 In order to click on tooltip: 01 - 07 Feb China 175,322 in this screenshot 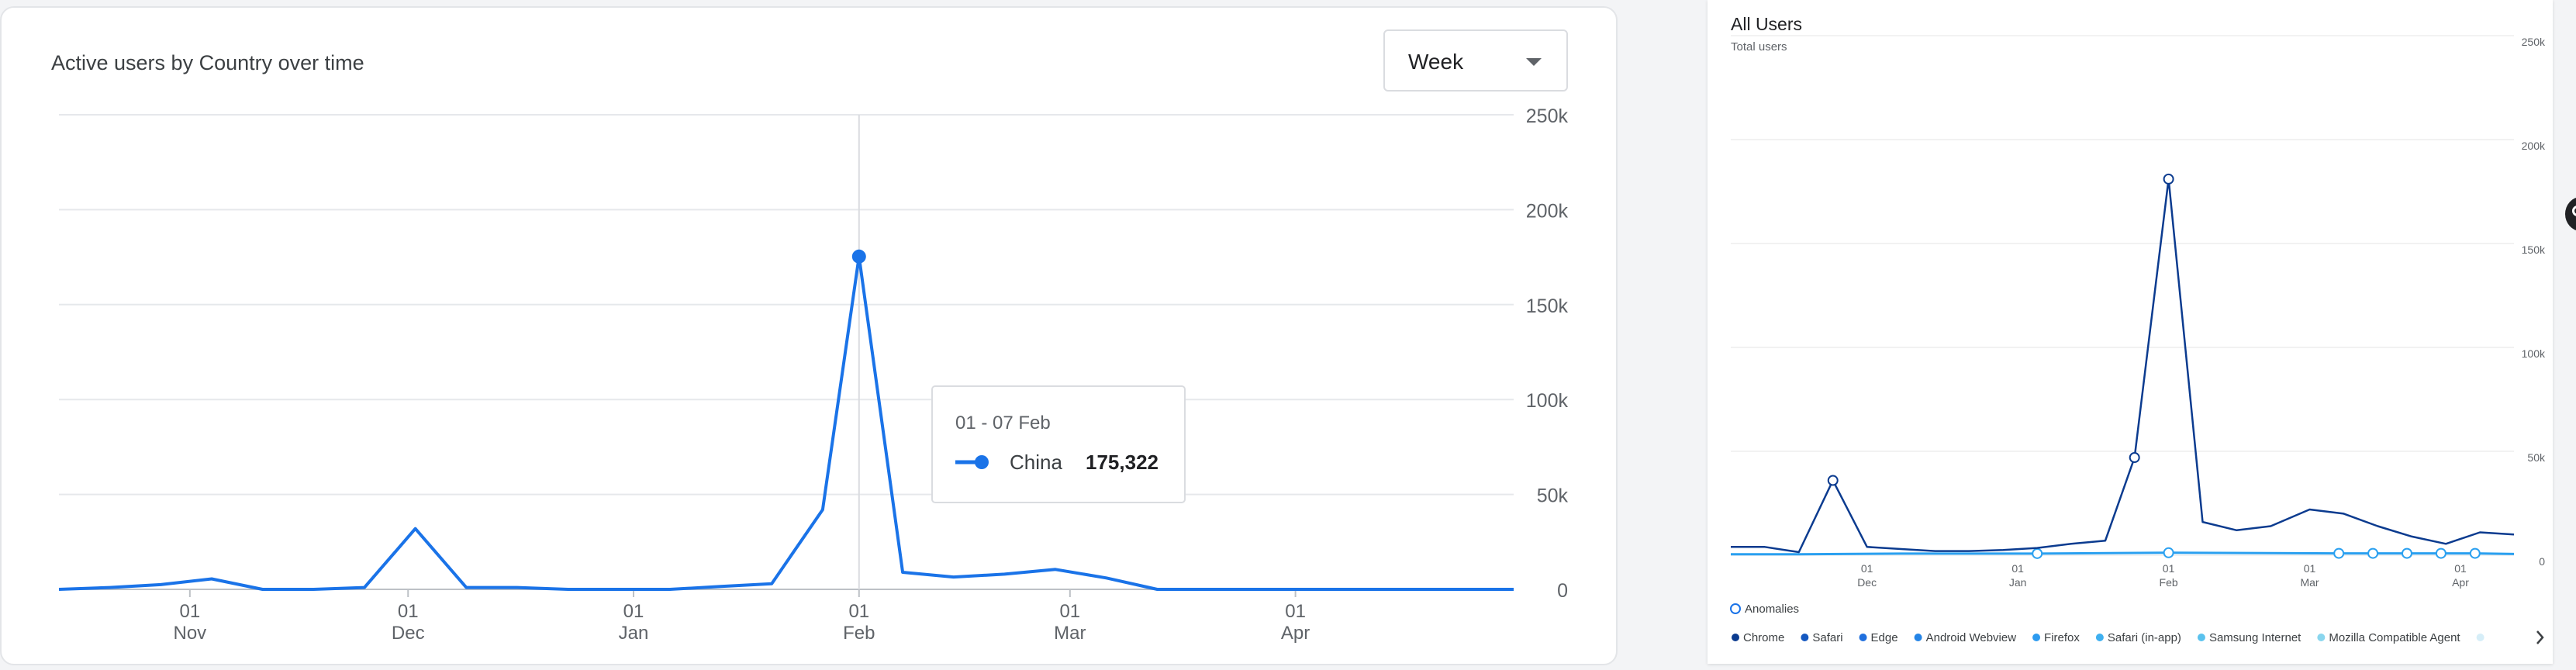, I will do `click(1058, 444)`.